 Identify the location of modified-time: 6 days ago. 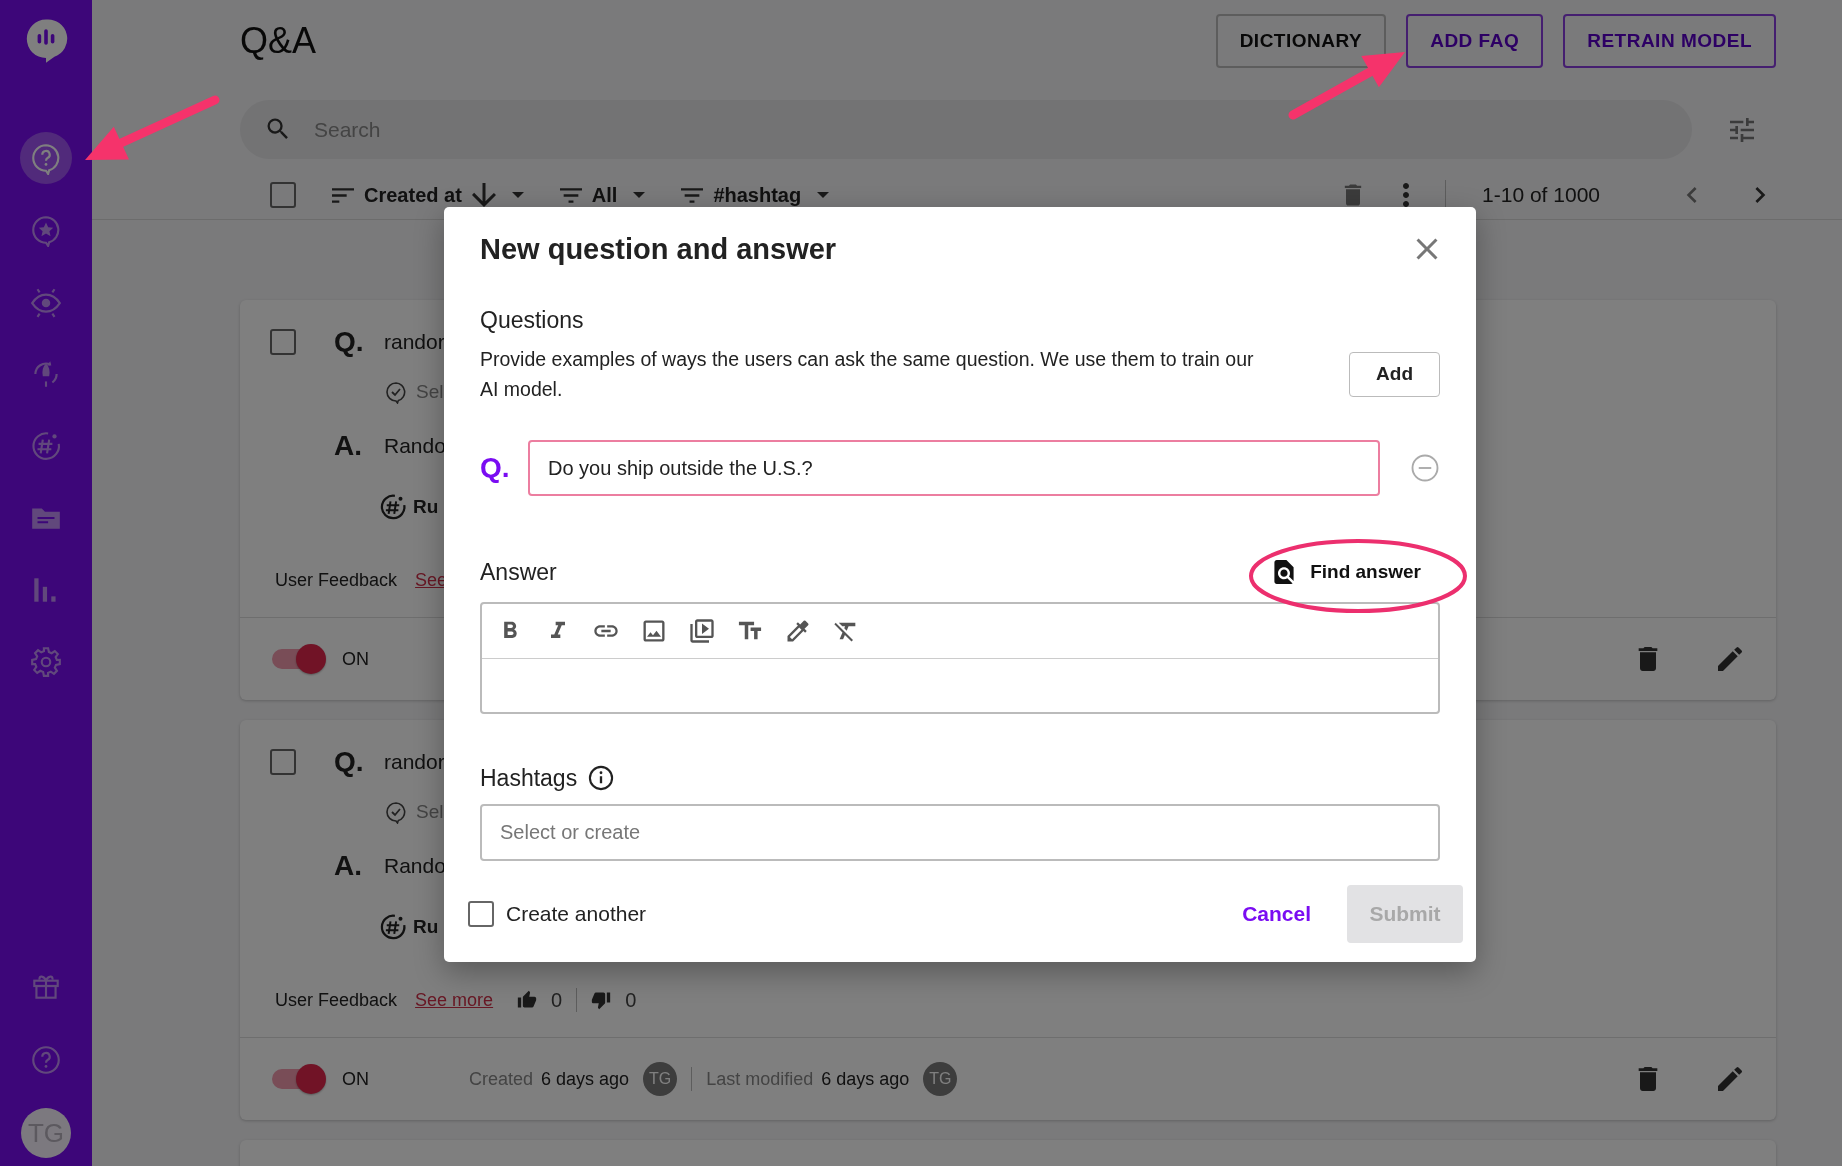
(865, 1079).